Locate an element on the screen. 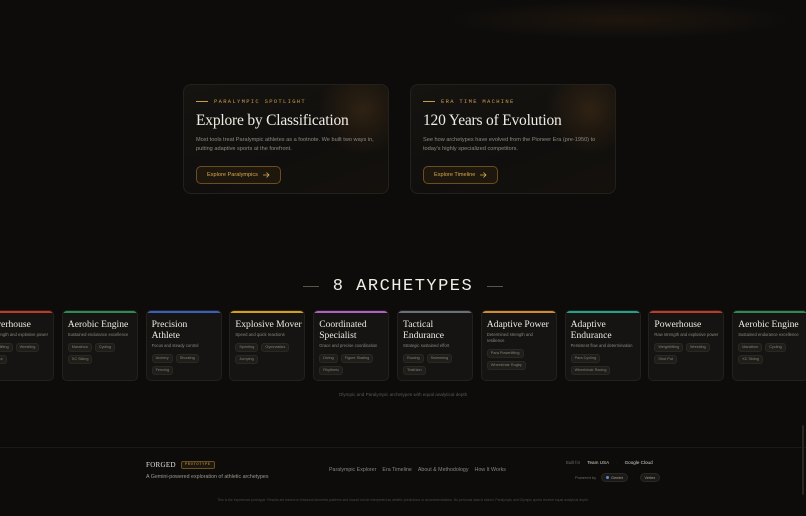  team-usa-label: Team USA is located at coordinates (598, 462).